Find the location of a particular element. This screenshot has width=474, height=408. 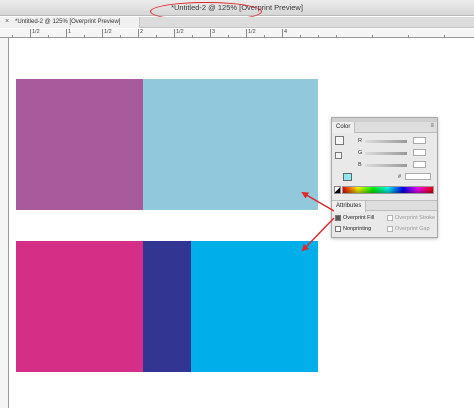

purple-square is located at coordinates (79, 144).